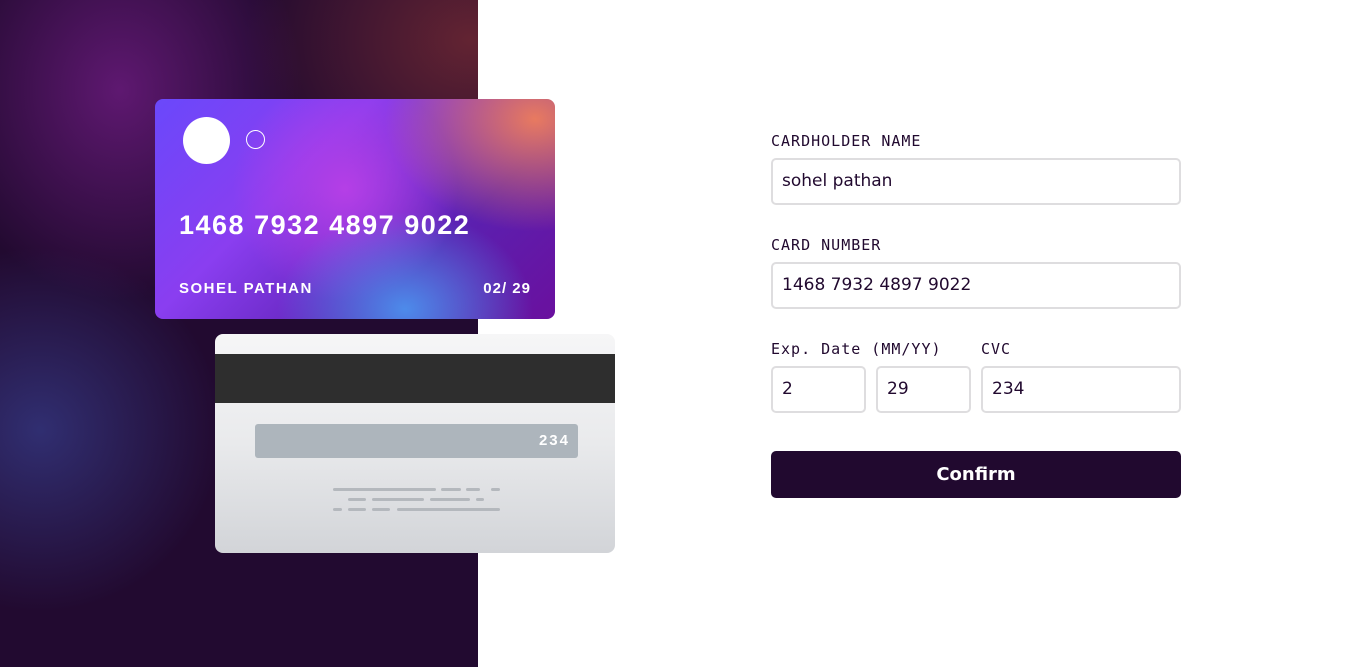  Describe the element at coordinates (976, 285) in the screenshot. I see `card-number-input: 1468 7932 4897 9022` at that location.